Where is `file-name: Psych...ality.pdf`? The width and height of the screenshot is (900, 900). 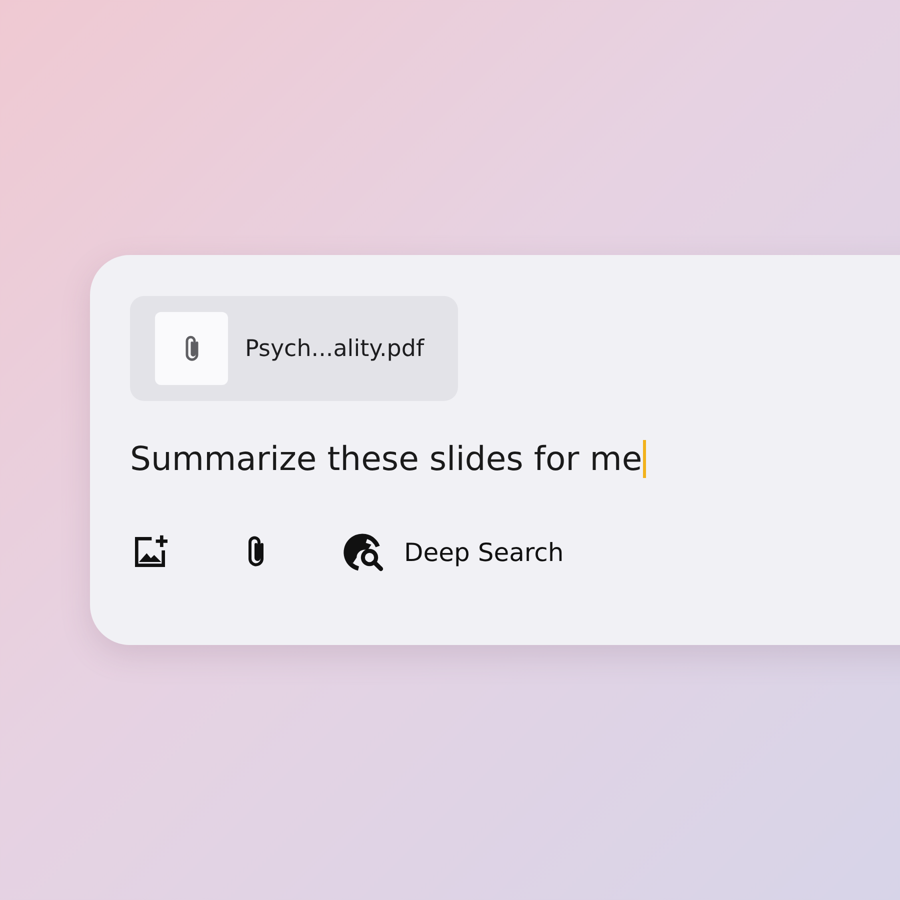 file-name: Psych...ality.pdf is located at coordinates (334, 349).